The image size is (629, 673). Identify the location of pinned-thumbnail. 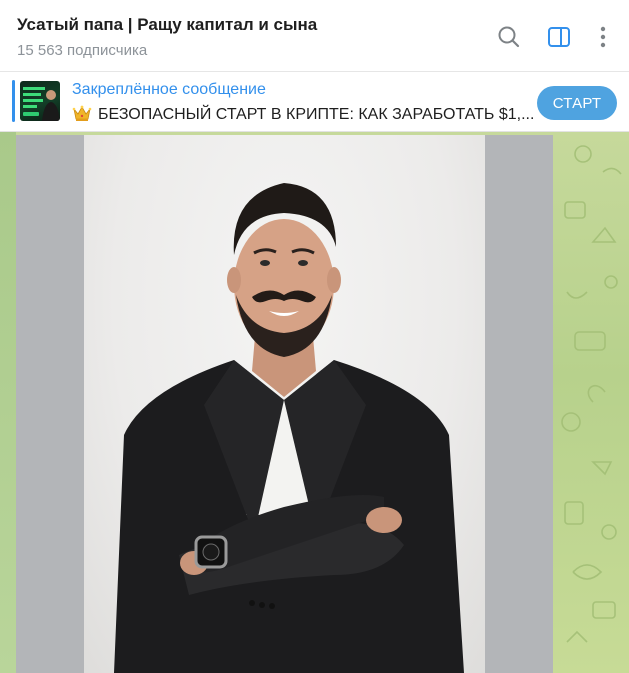
(40, 101).